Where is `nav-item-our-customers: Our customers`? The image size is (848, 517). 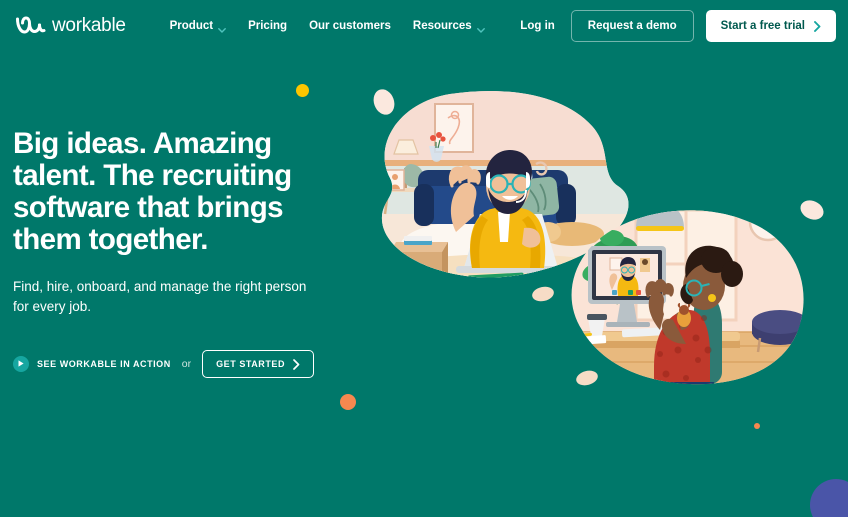
nav-item-our-customers: Our customers is located at coordinates (350, 26).